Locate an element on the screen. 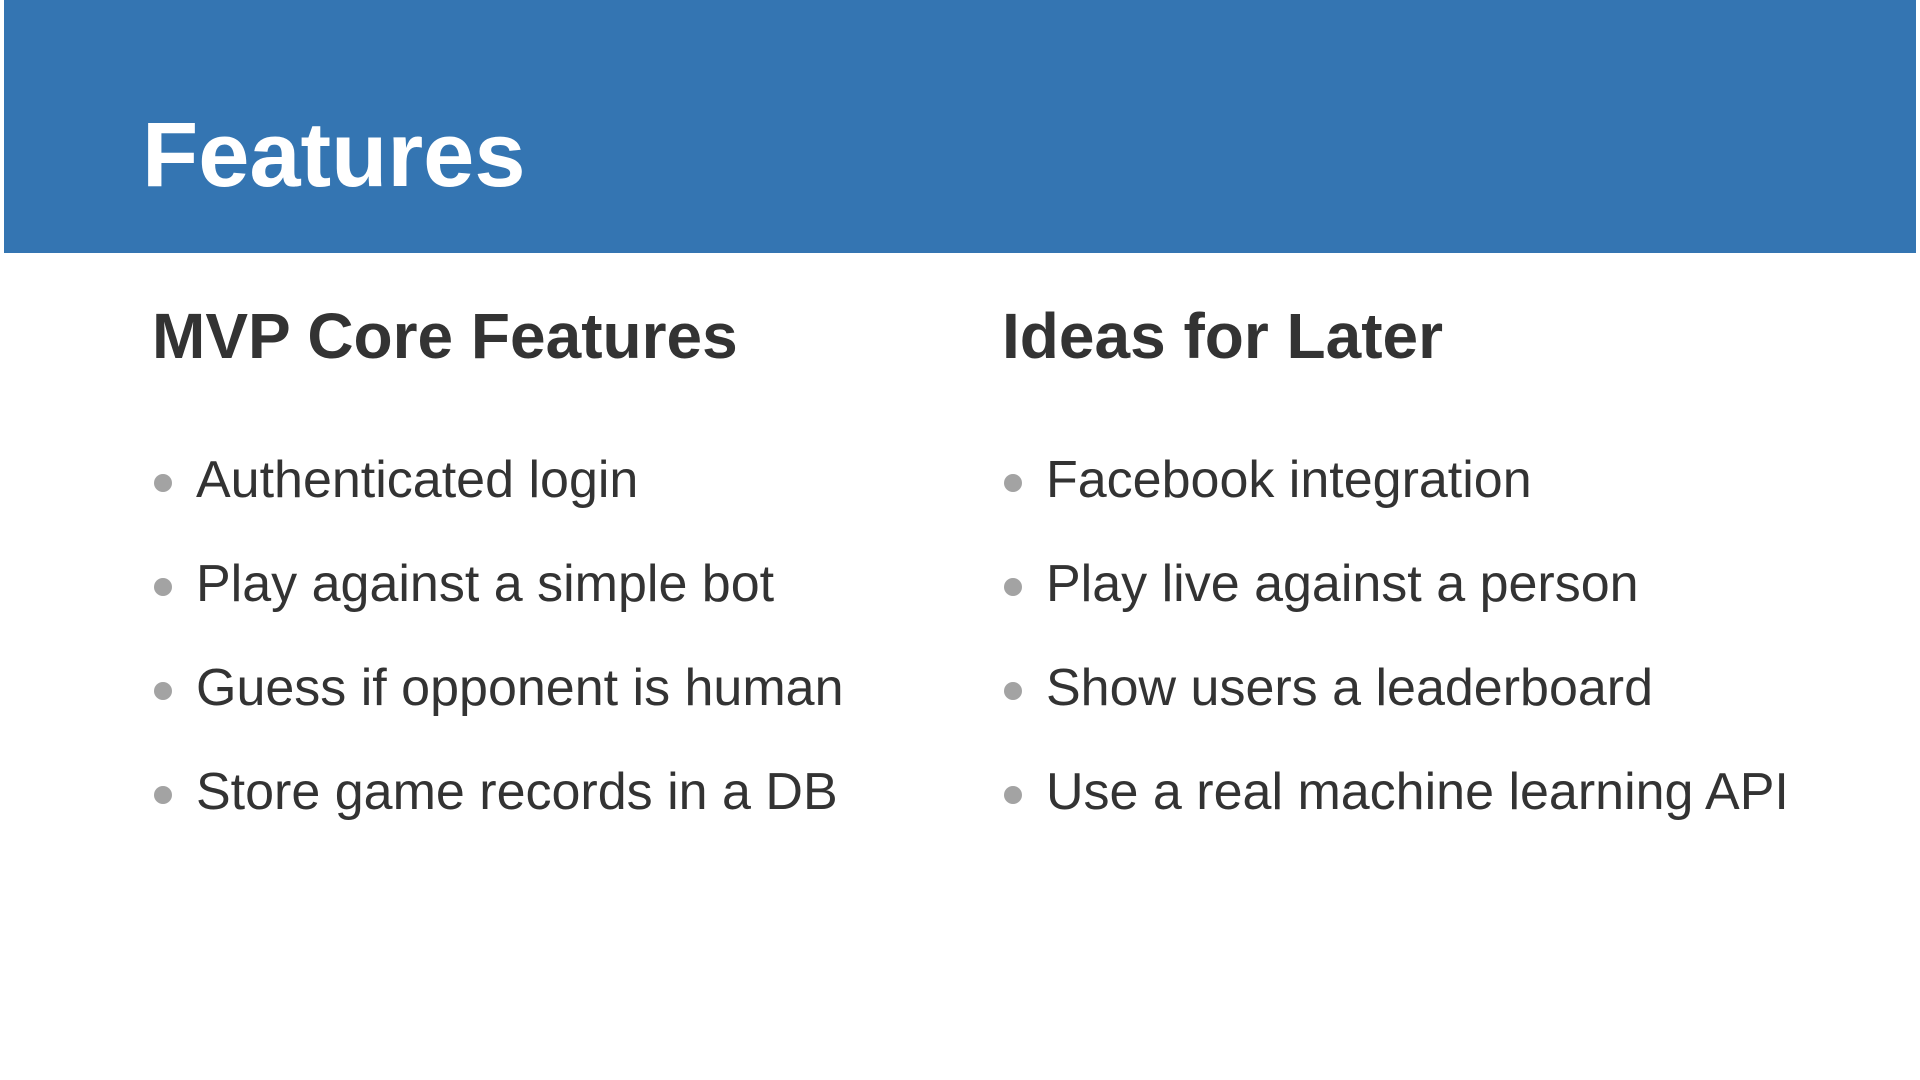  list-item: Store game records in a DB is located at coordinates (562, 792).